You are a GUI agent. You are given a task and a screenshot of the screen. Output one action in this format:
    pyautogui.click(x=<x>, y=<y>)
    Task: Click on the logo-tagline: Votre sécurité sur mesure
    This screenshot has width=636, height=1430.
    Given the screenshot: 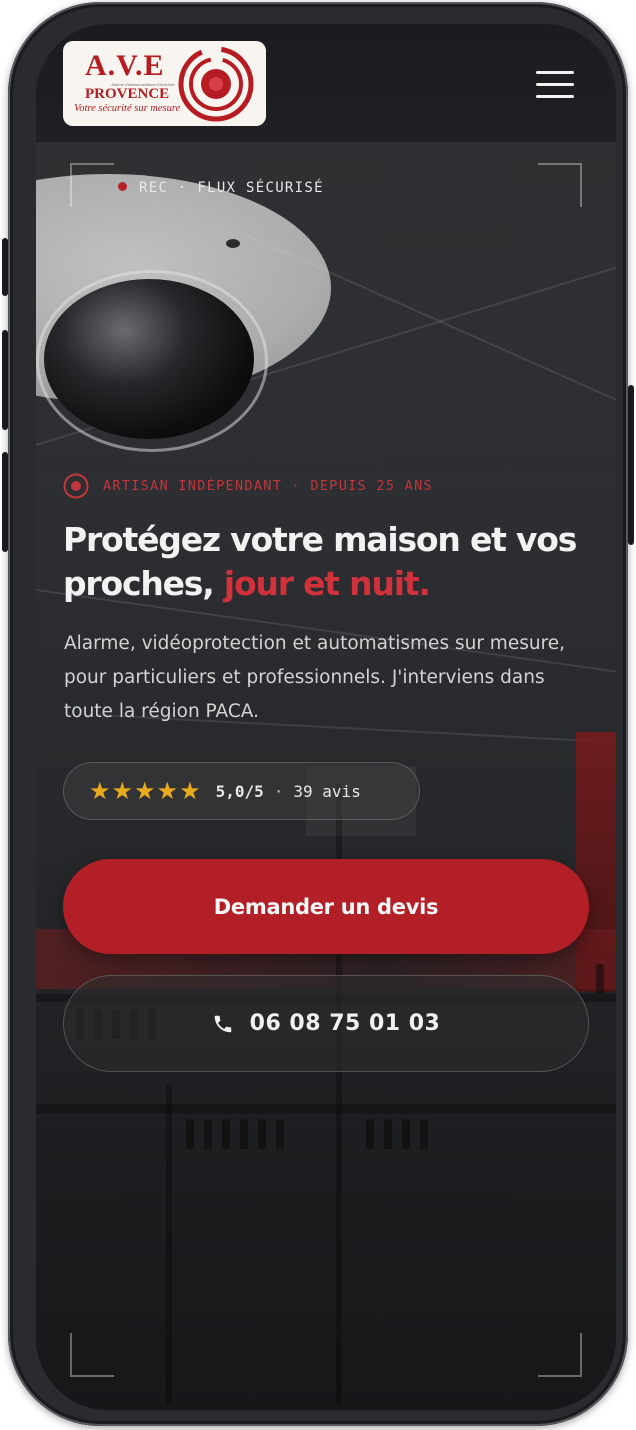 What is the action you would take?
    pyautogui.click(x=127, y=108)
    